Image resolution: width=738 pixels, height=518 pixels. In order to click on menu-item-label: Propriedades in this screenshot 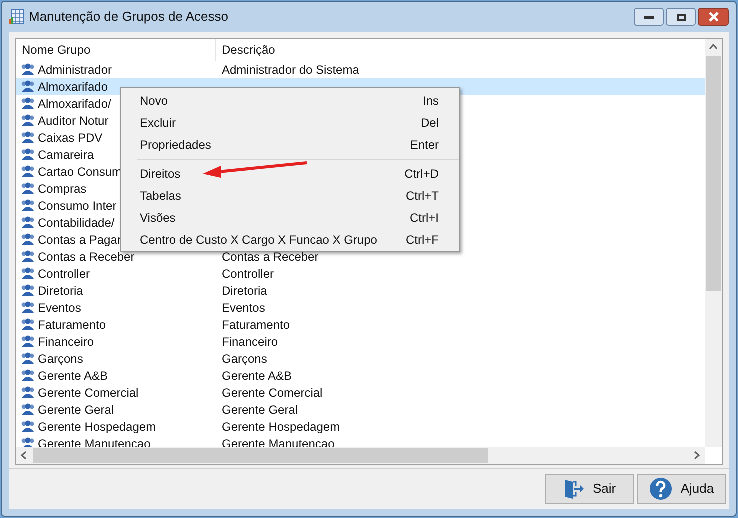, I will do `click(176, 145)`.